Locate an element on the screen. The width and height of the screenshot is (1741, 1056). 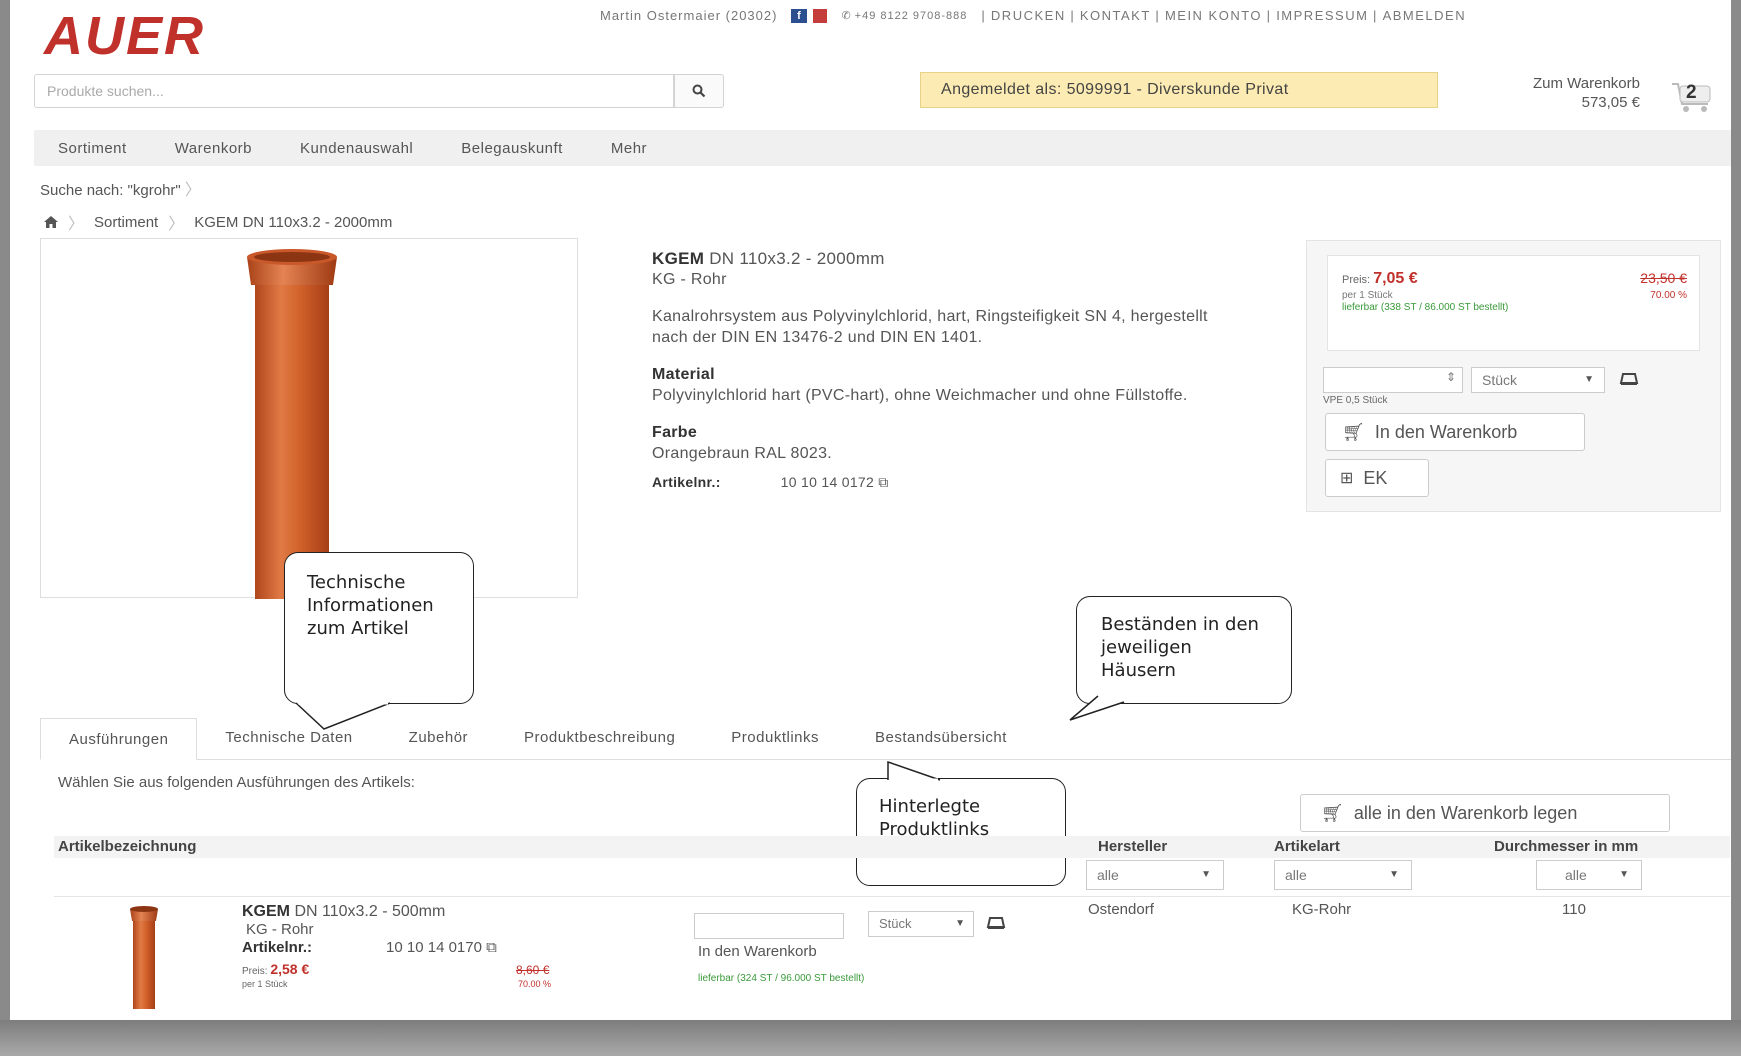
cart-count: 2 is located at coordinates (1691, 92).